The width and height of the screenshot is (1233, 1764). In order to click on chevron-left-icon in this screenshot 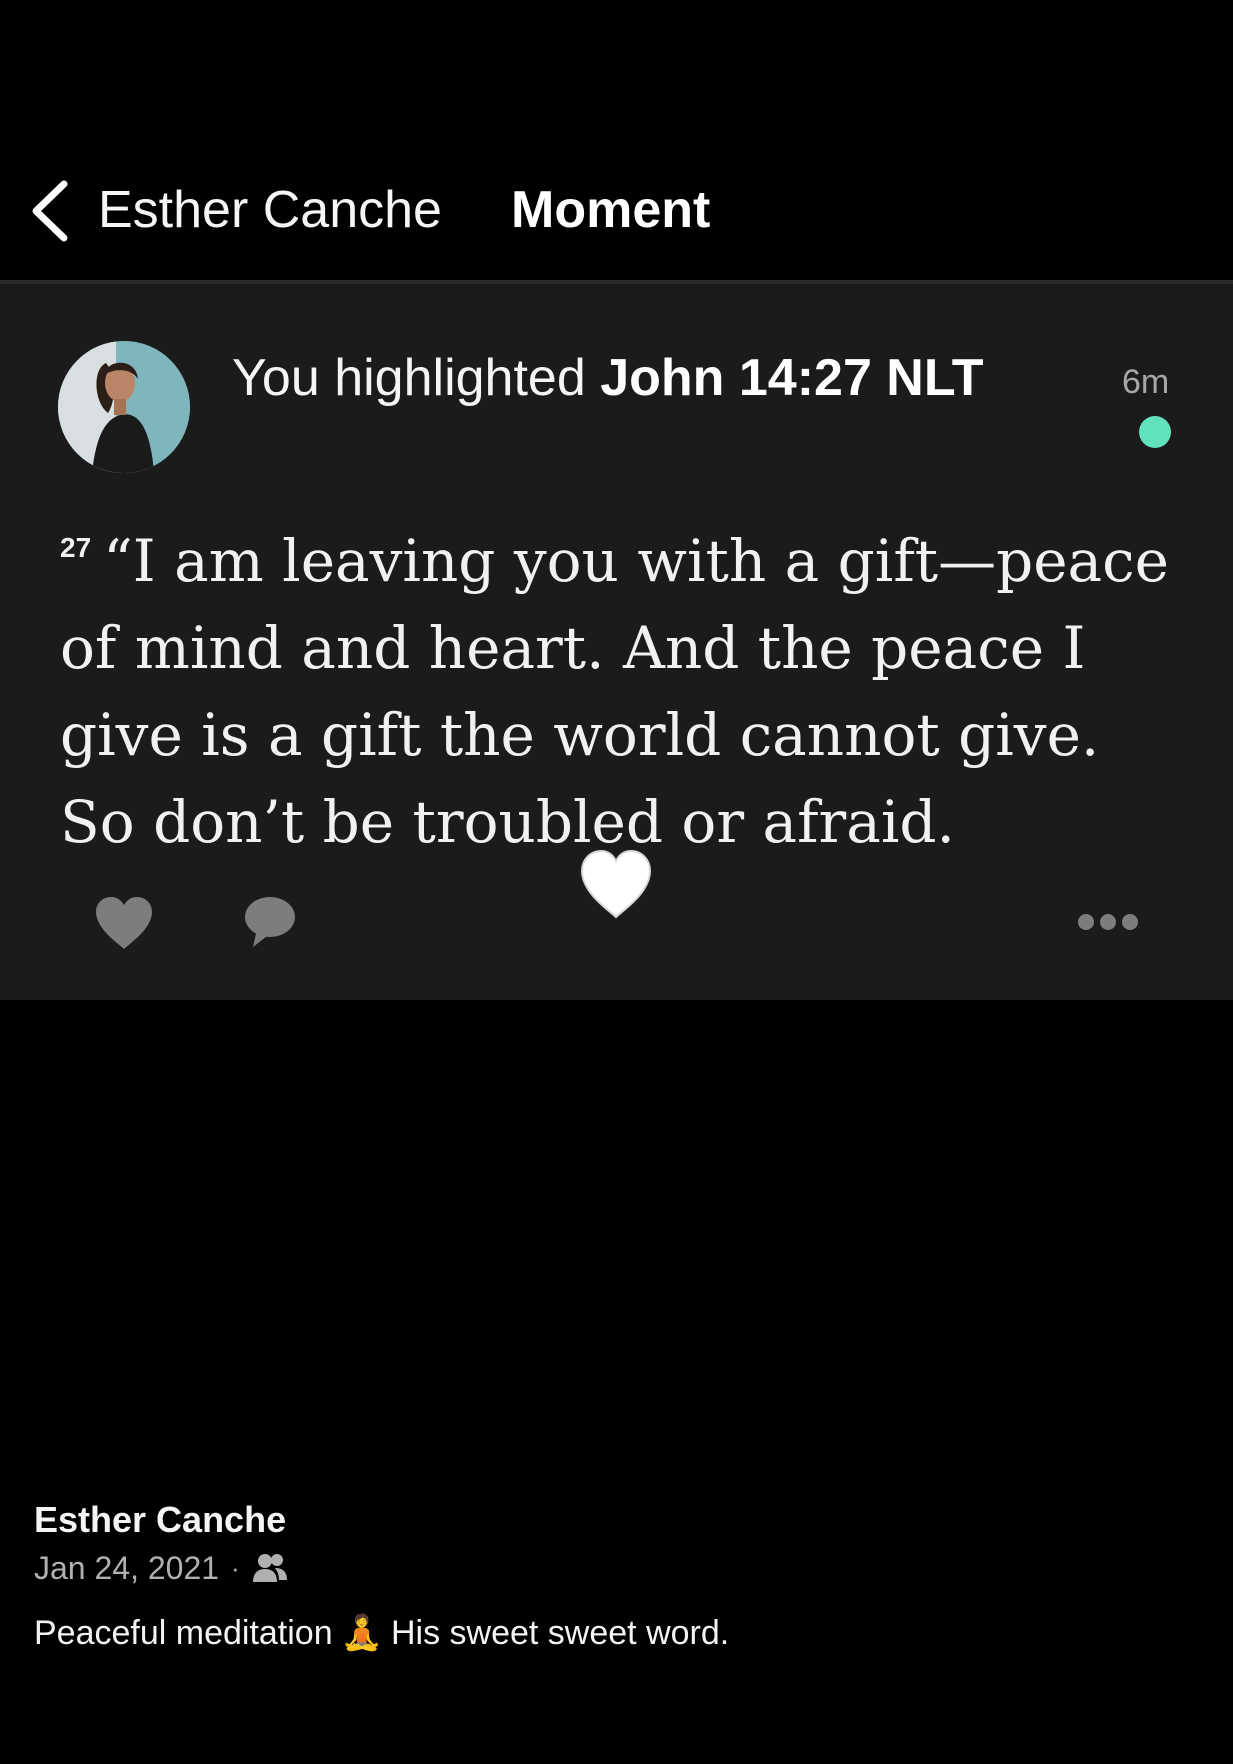, I will do `click(50, 211)`.